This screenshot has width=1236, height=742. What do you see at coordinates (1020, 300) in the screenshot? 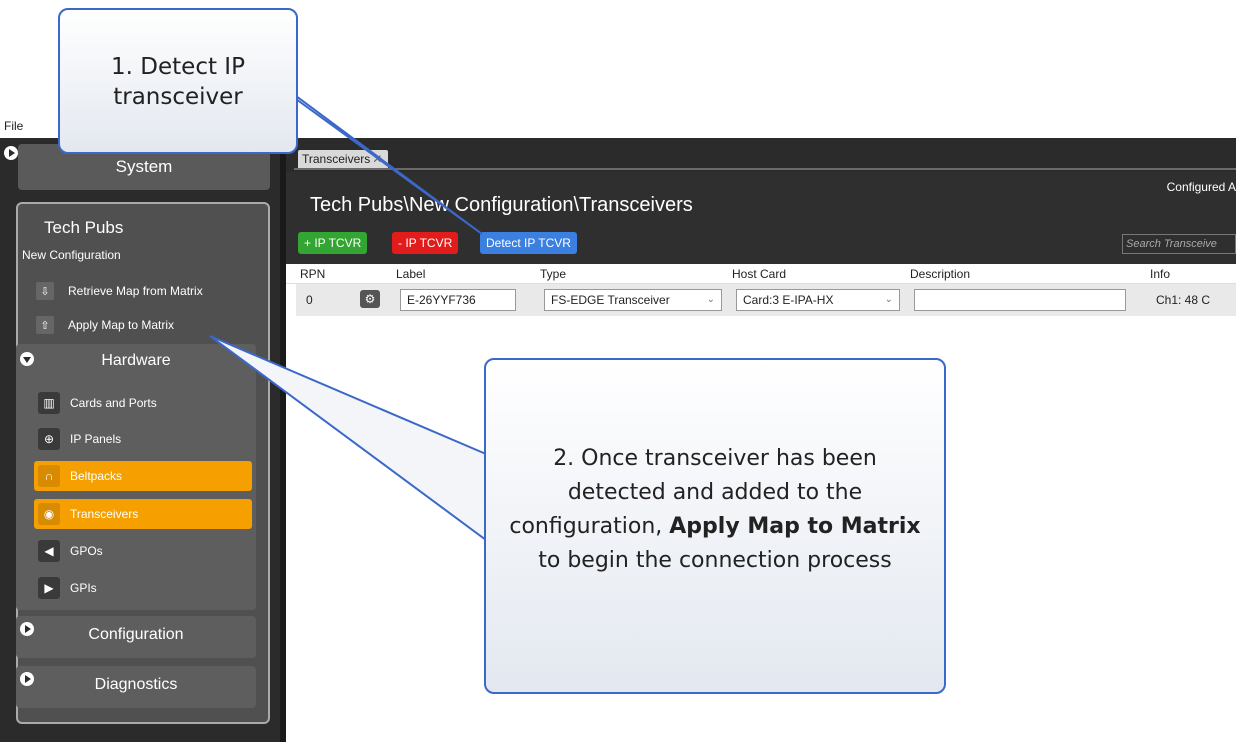
I see `description-field` at bounding box center [1020, 300].